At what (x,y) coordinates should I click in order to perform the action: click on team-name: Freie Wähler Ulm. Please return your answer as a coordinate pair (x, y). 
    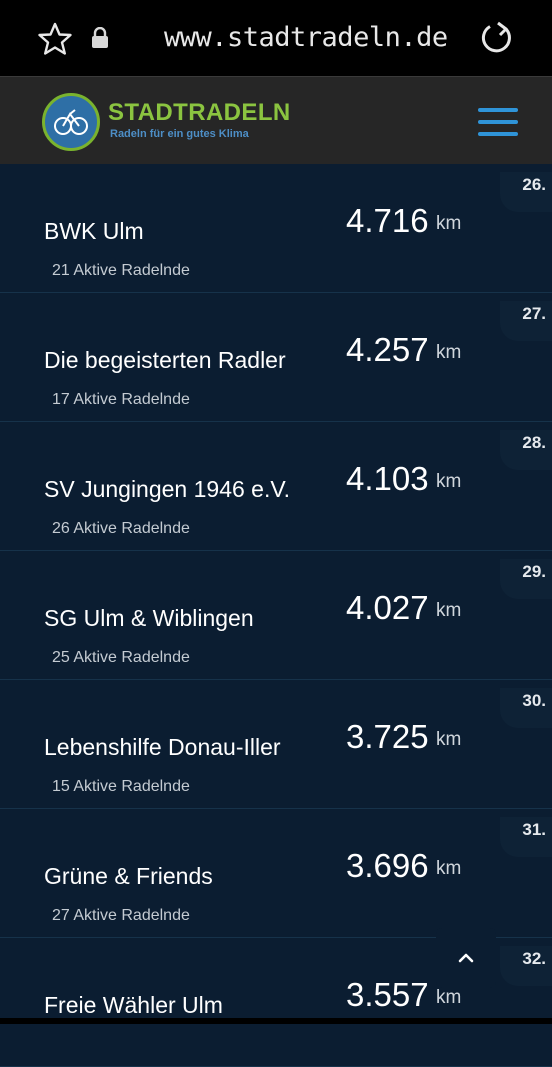
    Looking at the image, I should click on (133, 1005).